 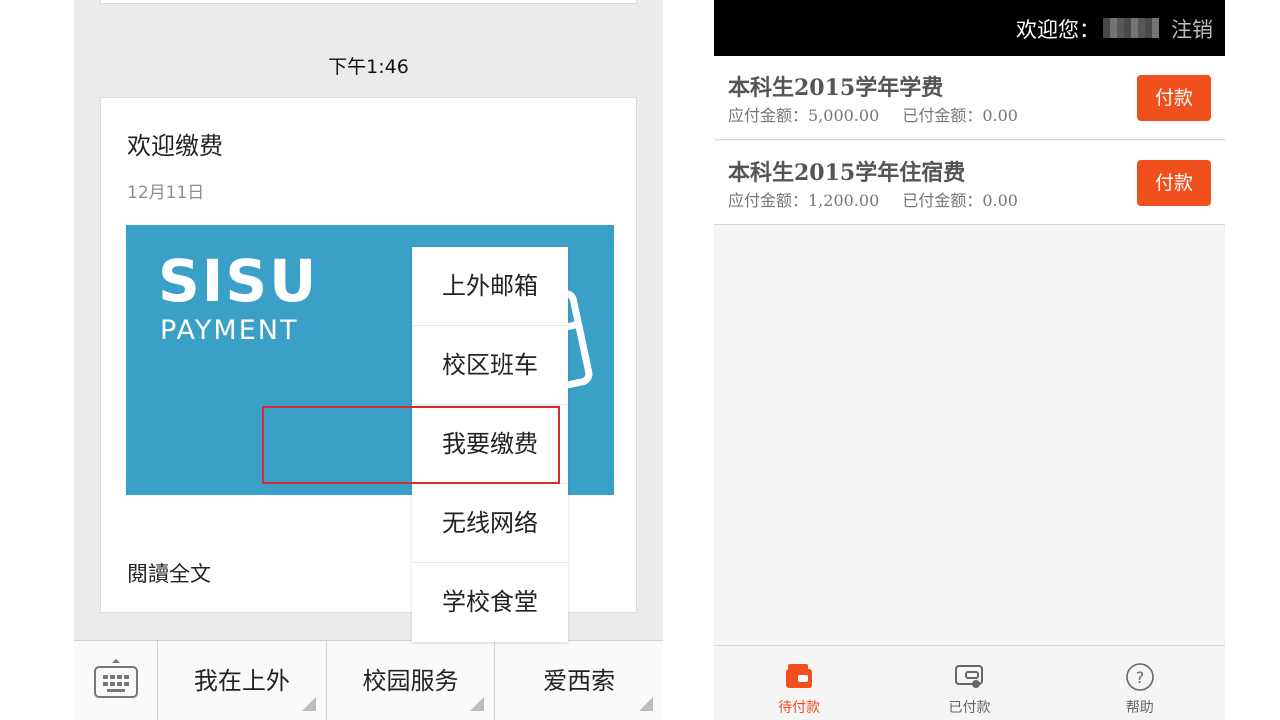 I want to click on payment-header: 欢迎您： 注销, so click(x=969, y=28).